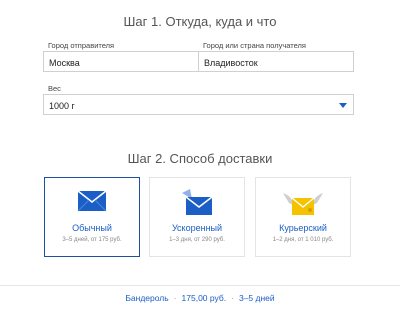 The image size is (400, 310). I want to click on delivery-option-courier: Курьерский 1–2 дня, от 1 010 руб., so click(303, 217).